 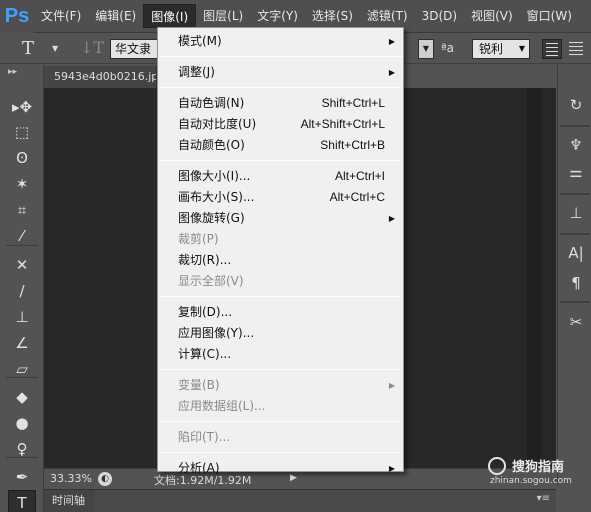 I want to click on marquee-tool-icon: ⬚, so click(x=22, y=132).